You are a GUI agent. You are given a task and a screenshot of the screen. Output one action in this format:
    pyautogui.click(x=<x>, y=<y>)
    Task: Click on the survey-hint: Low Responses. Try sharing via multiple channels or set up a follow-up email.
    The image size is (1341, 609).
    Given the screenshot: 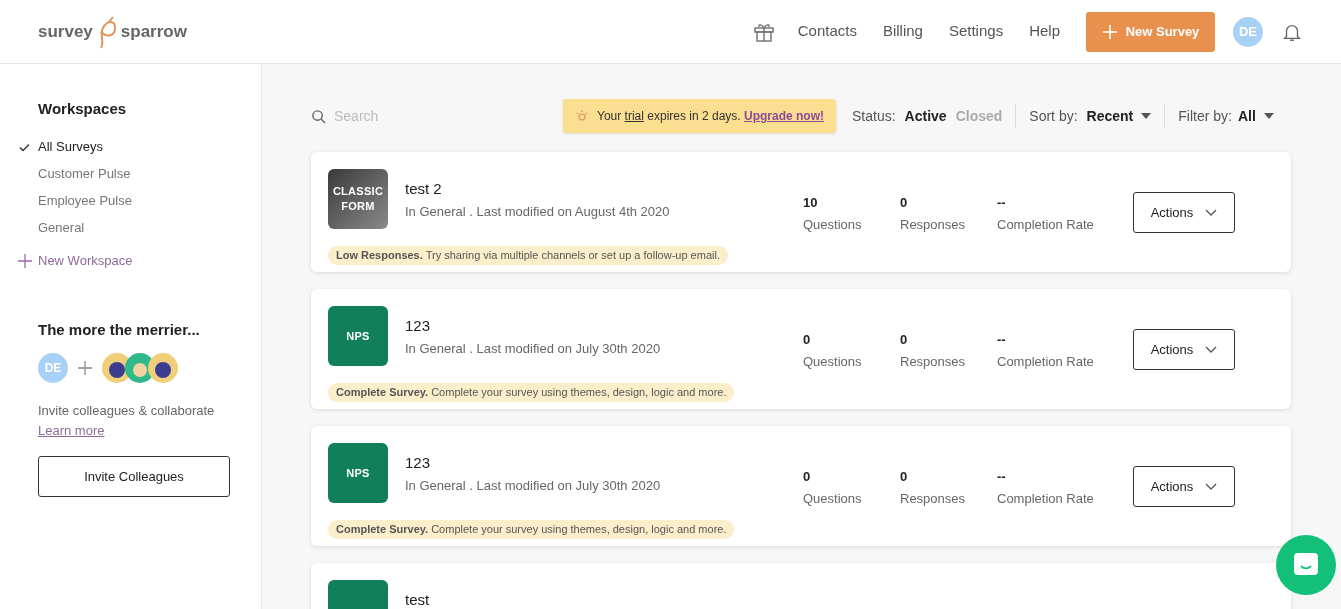 What is the action you would take?
    pyautogui.click(x=528, y=255)
    